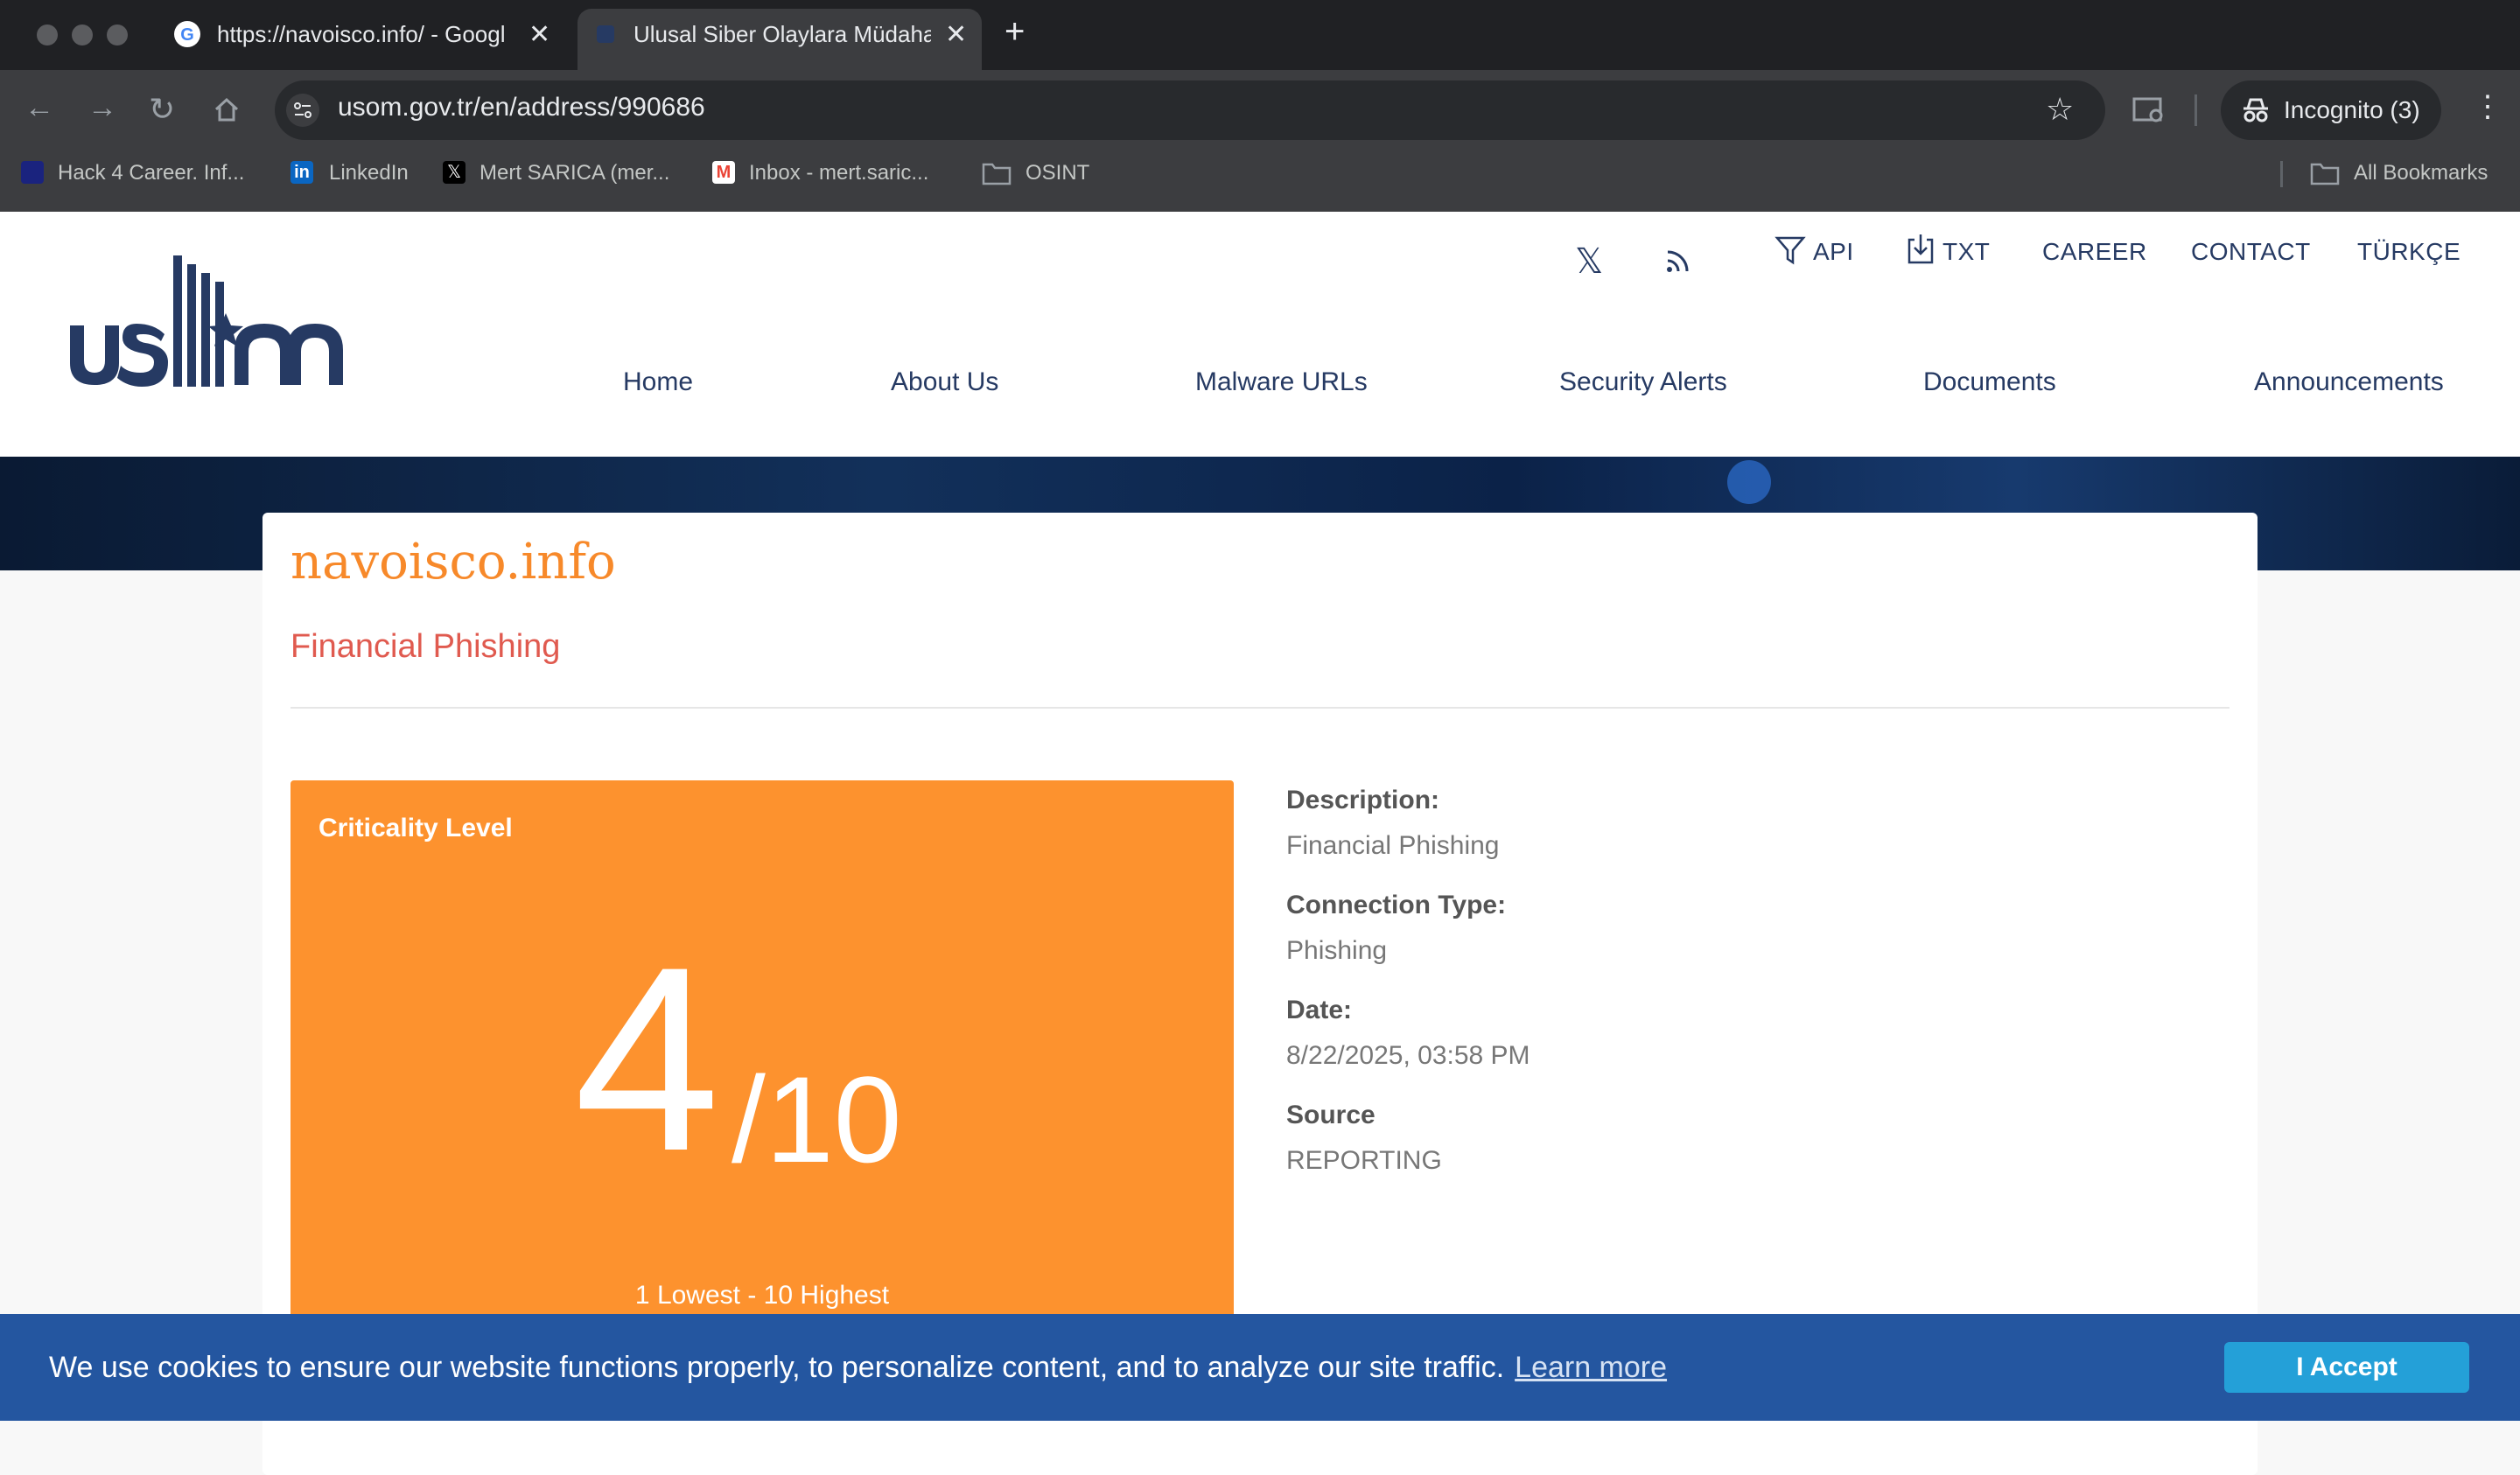  I want to click on new-tab-button: +, so click(1014, 32).